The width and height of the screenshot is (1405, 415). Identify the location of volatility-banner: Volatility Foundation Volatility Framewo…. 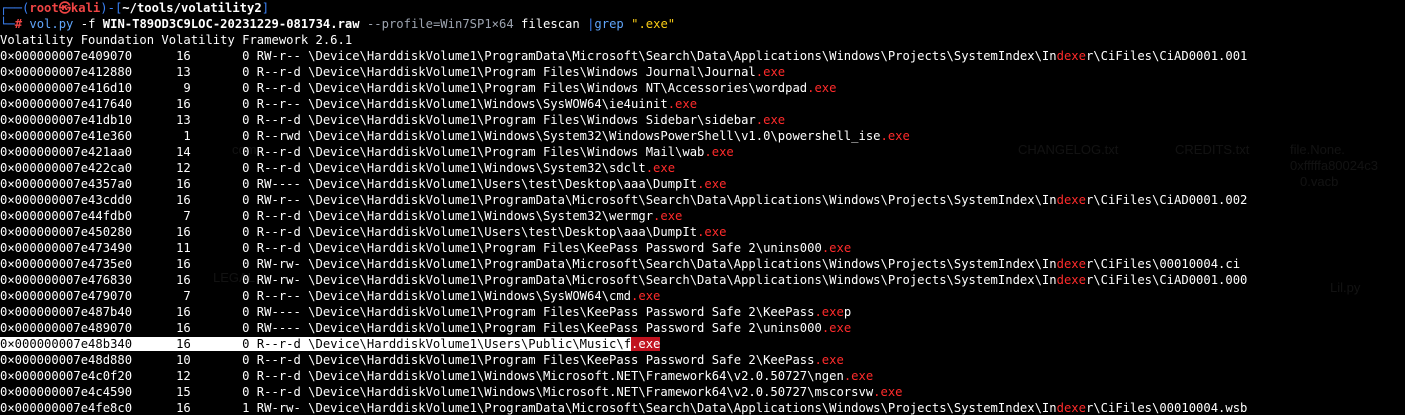
(176, 40).